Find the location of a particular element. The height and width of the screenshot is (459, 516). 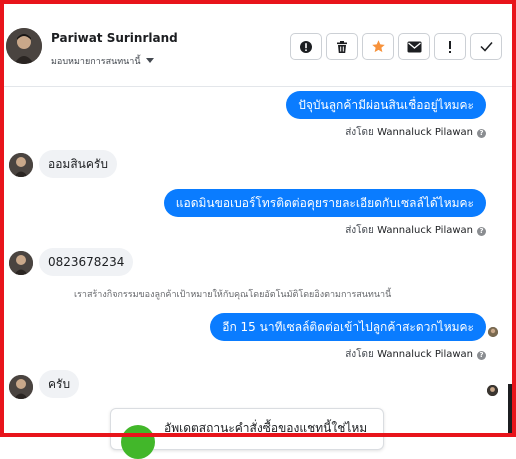

delete-button is located at coordinates (342, 46).